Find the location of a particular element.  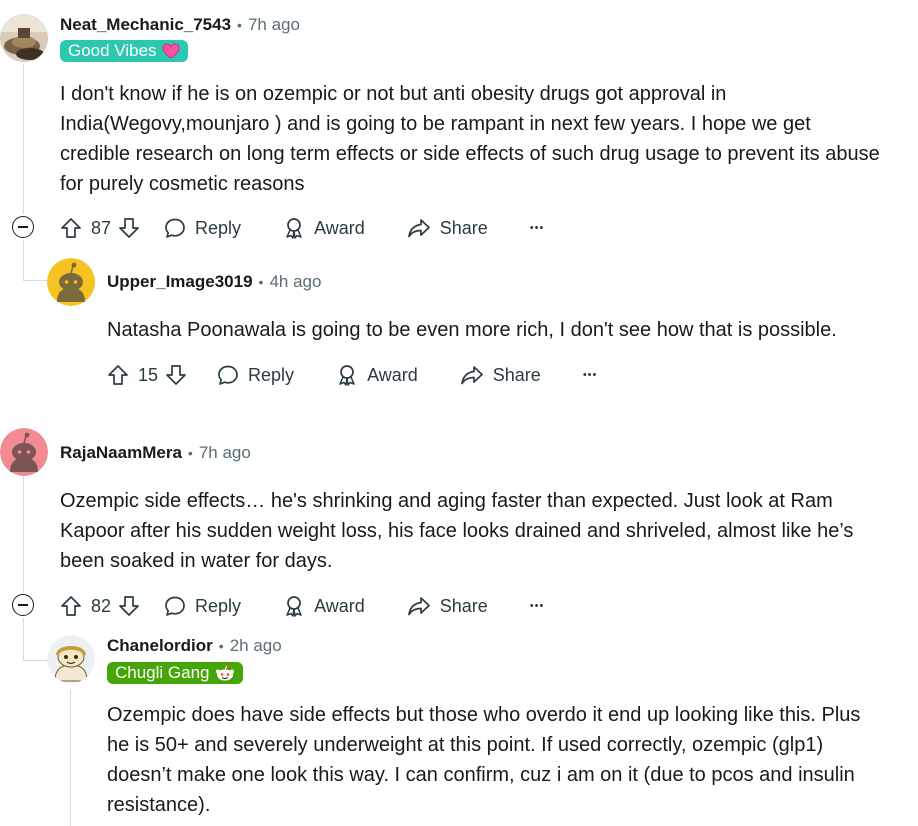

flair-label: Chugli Gang is located at coordinates (162, 672).